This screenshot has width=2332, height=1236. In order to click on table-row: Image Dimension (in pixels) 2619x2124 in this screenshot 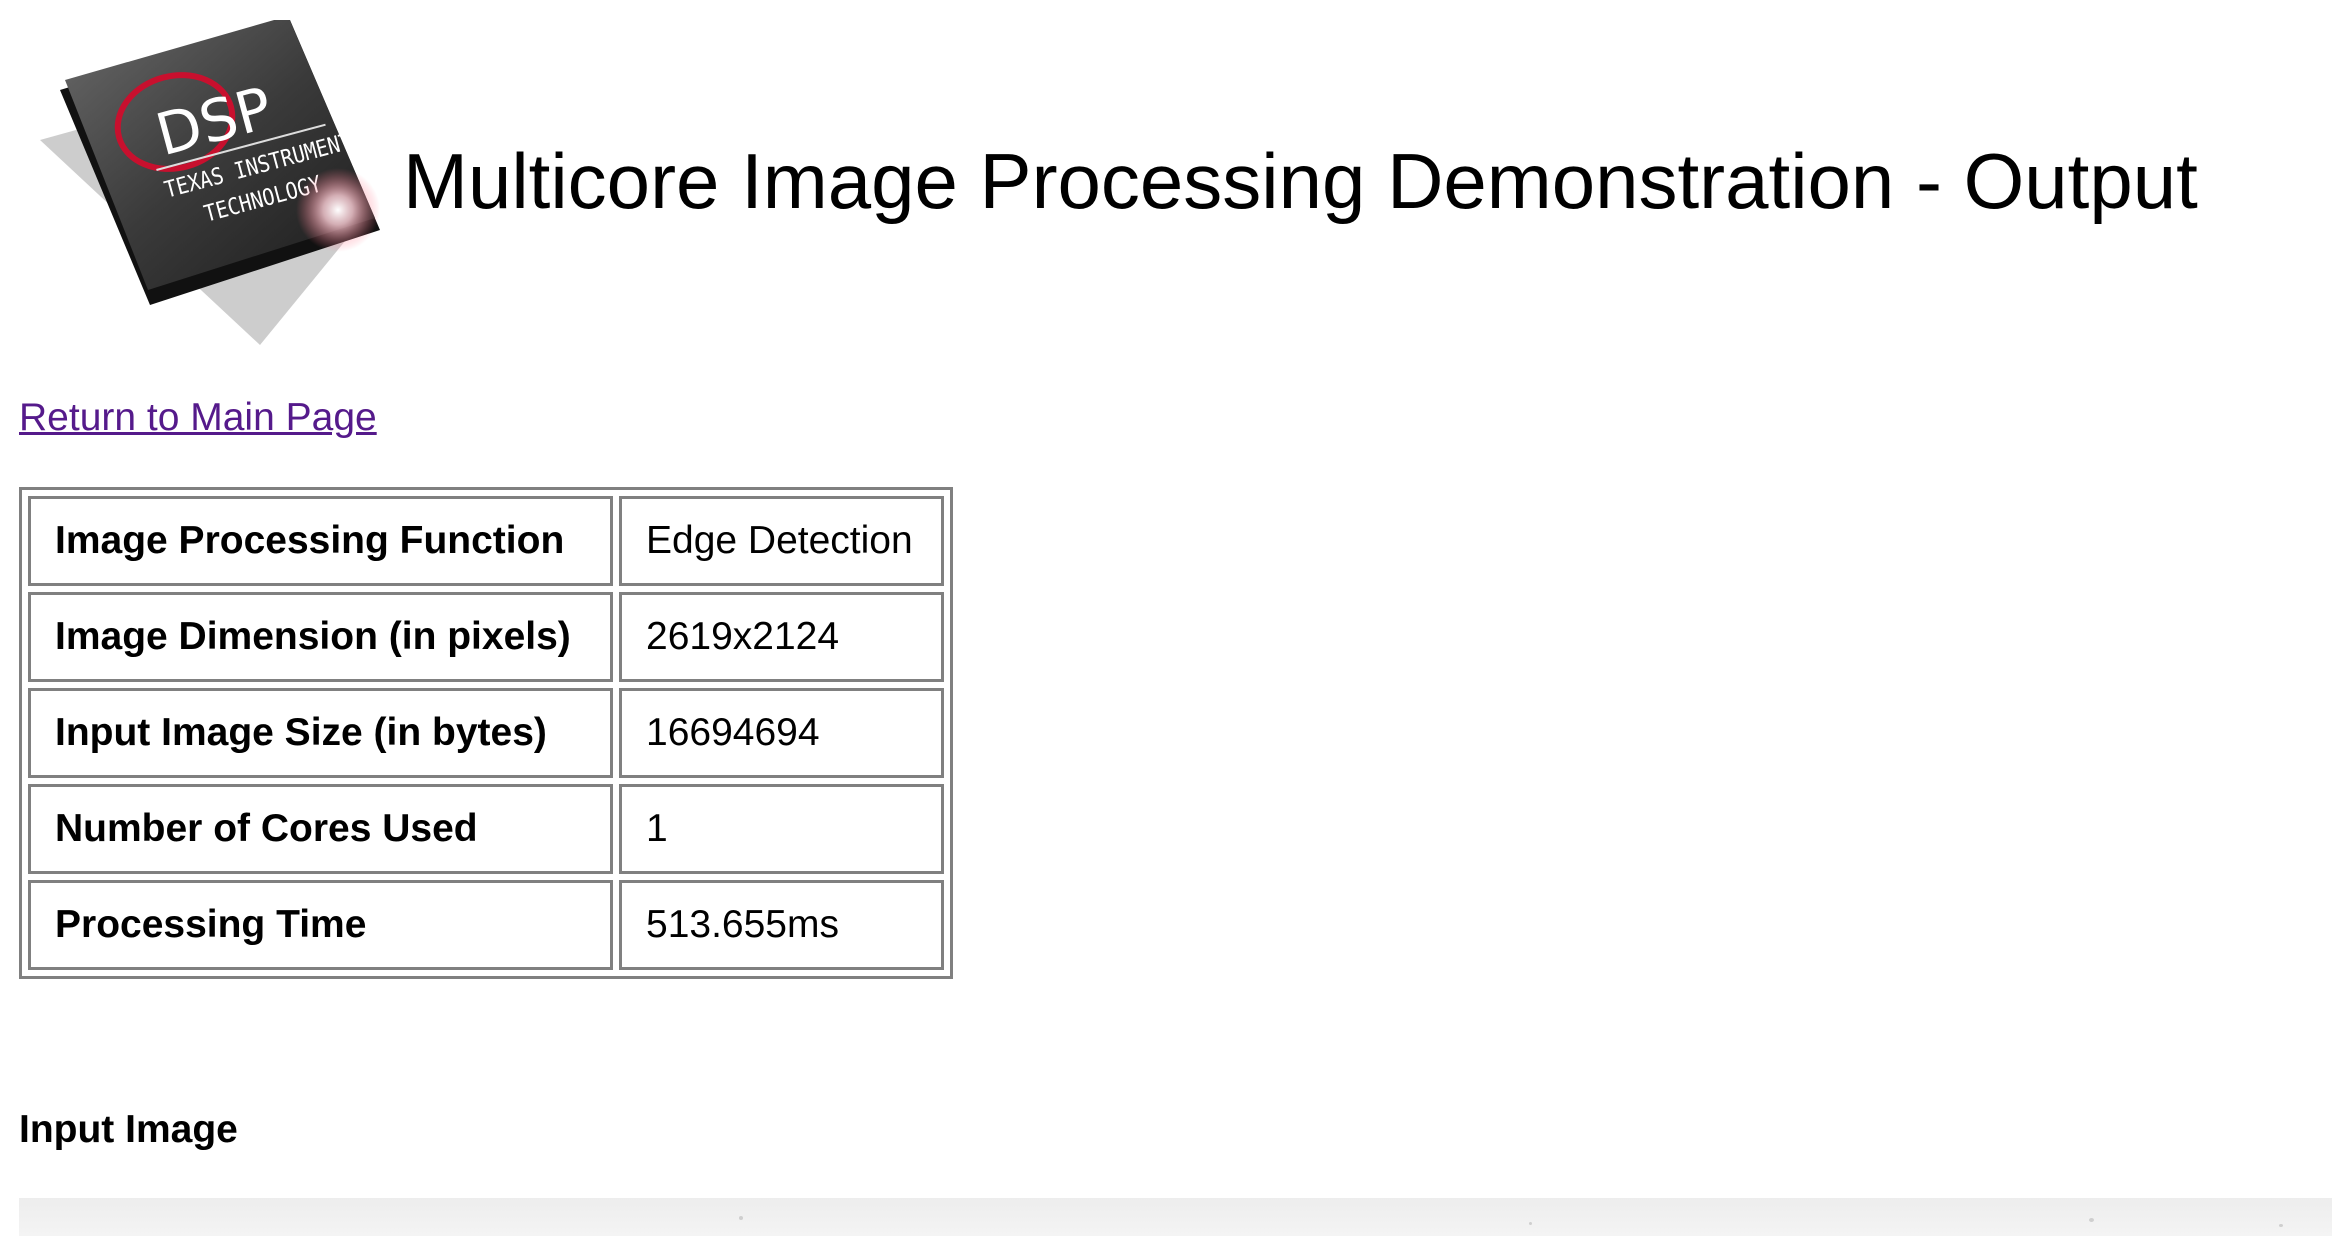, I will do `click(486, 637)`.